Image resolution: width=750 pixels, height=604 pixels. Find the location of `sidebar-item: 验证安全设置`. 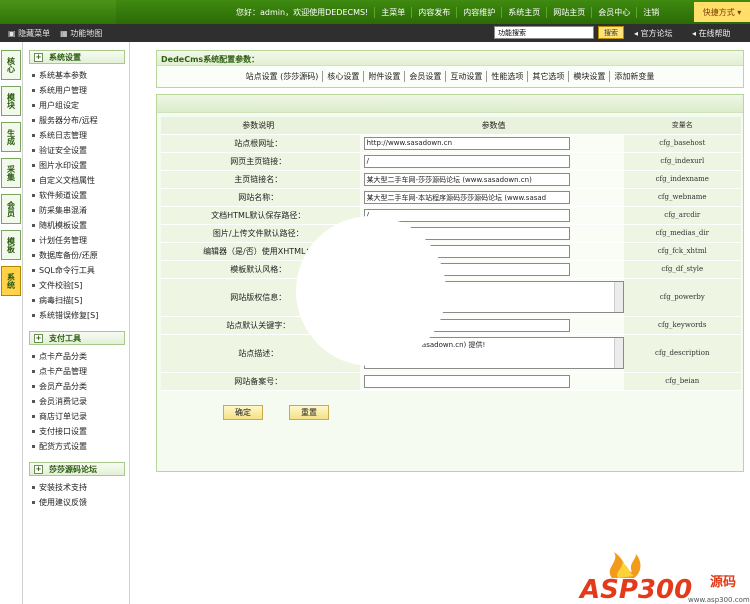

sidebar-item: 验证安全设置 is located at coordinates (76, 150).